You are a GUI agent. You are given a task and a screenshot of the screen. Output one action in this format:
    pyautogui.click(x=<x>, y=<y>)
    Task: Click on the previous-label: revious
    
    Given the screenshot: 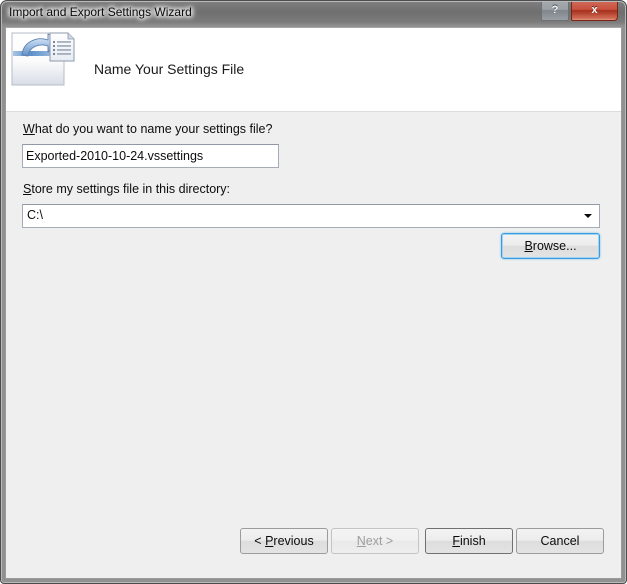 What is the action you would take?
    pyautogui.click(x=293, y=541)
    